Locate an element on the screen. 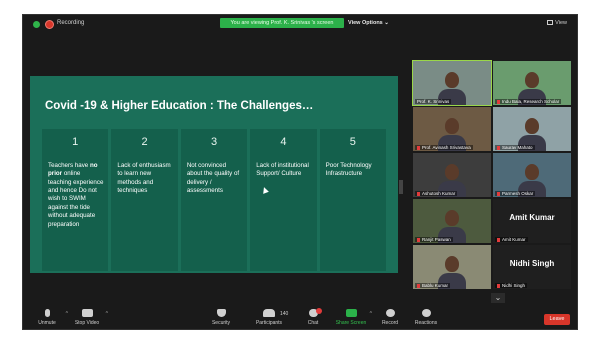 This screenshot has width=592, height=350. security-shield-icon is located at coordinates (36, 24).